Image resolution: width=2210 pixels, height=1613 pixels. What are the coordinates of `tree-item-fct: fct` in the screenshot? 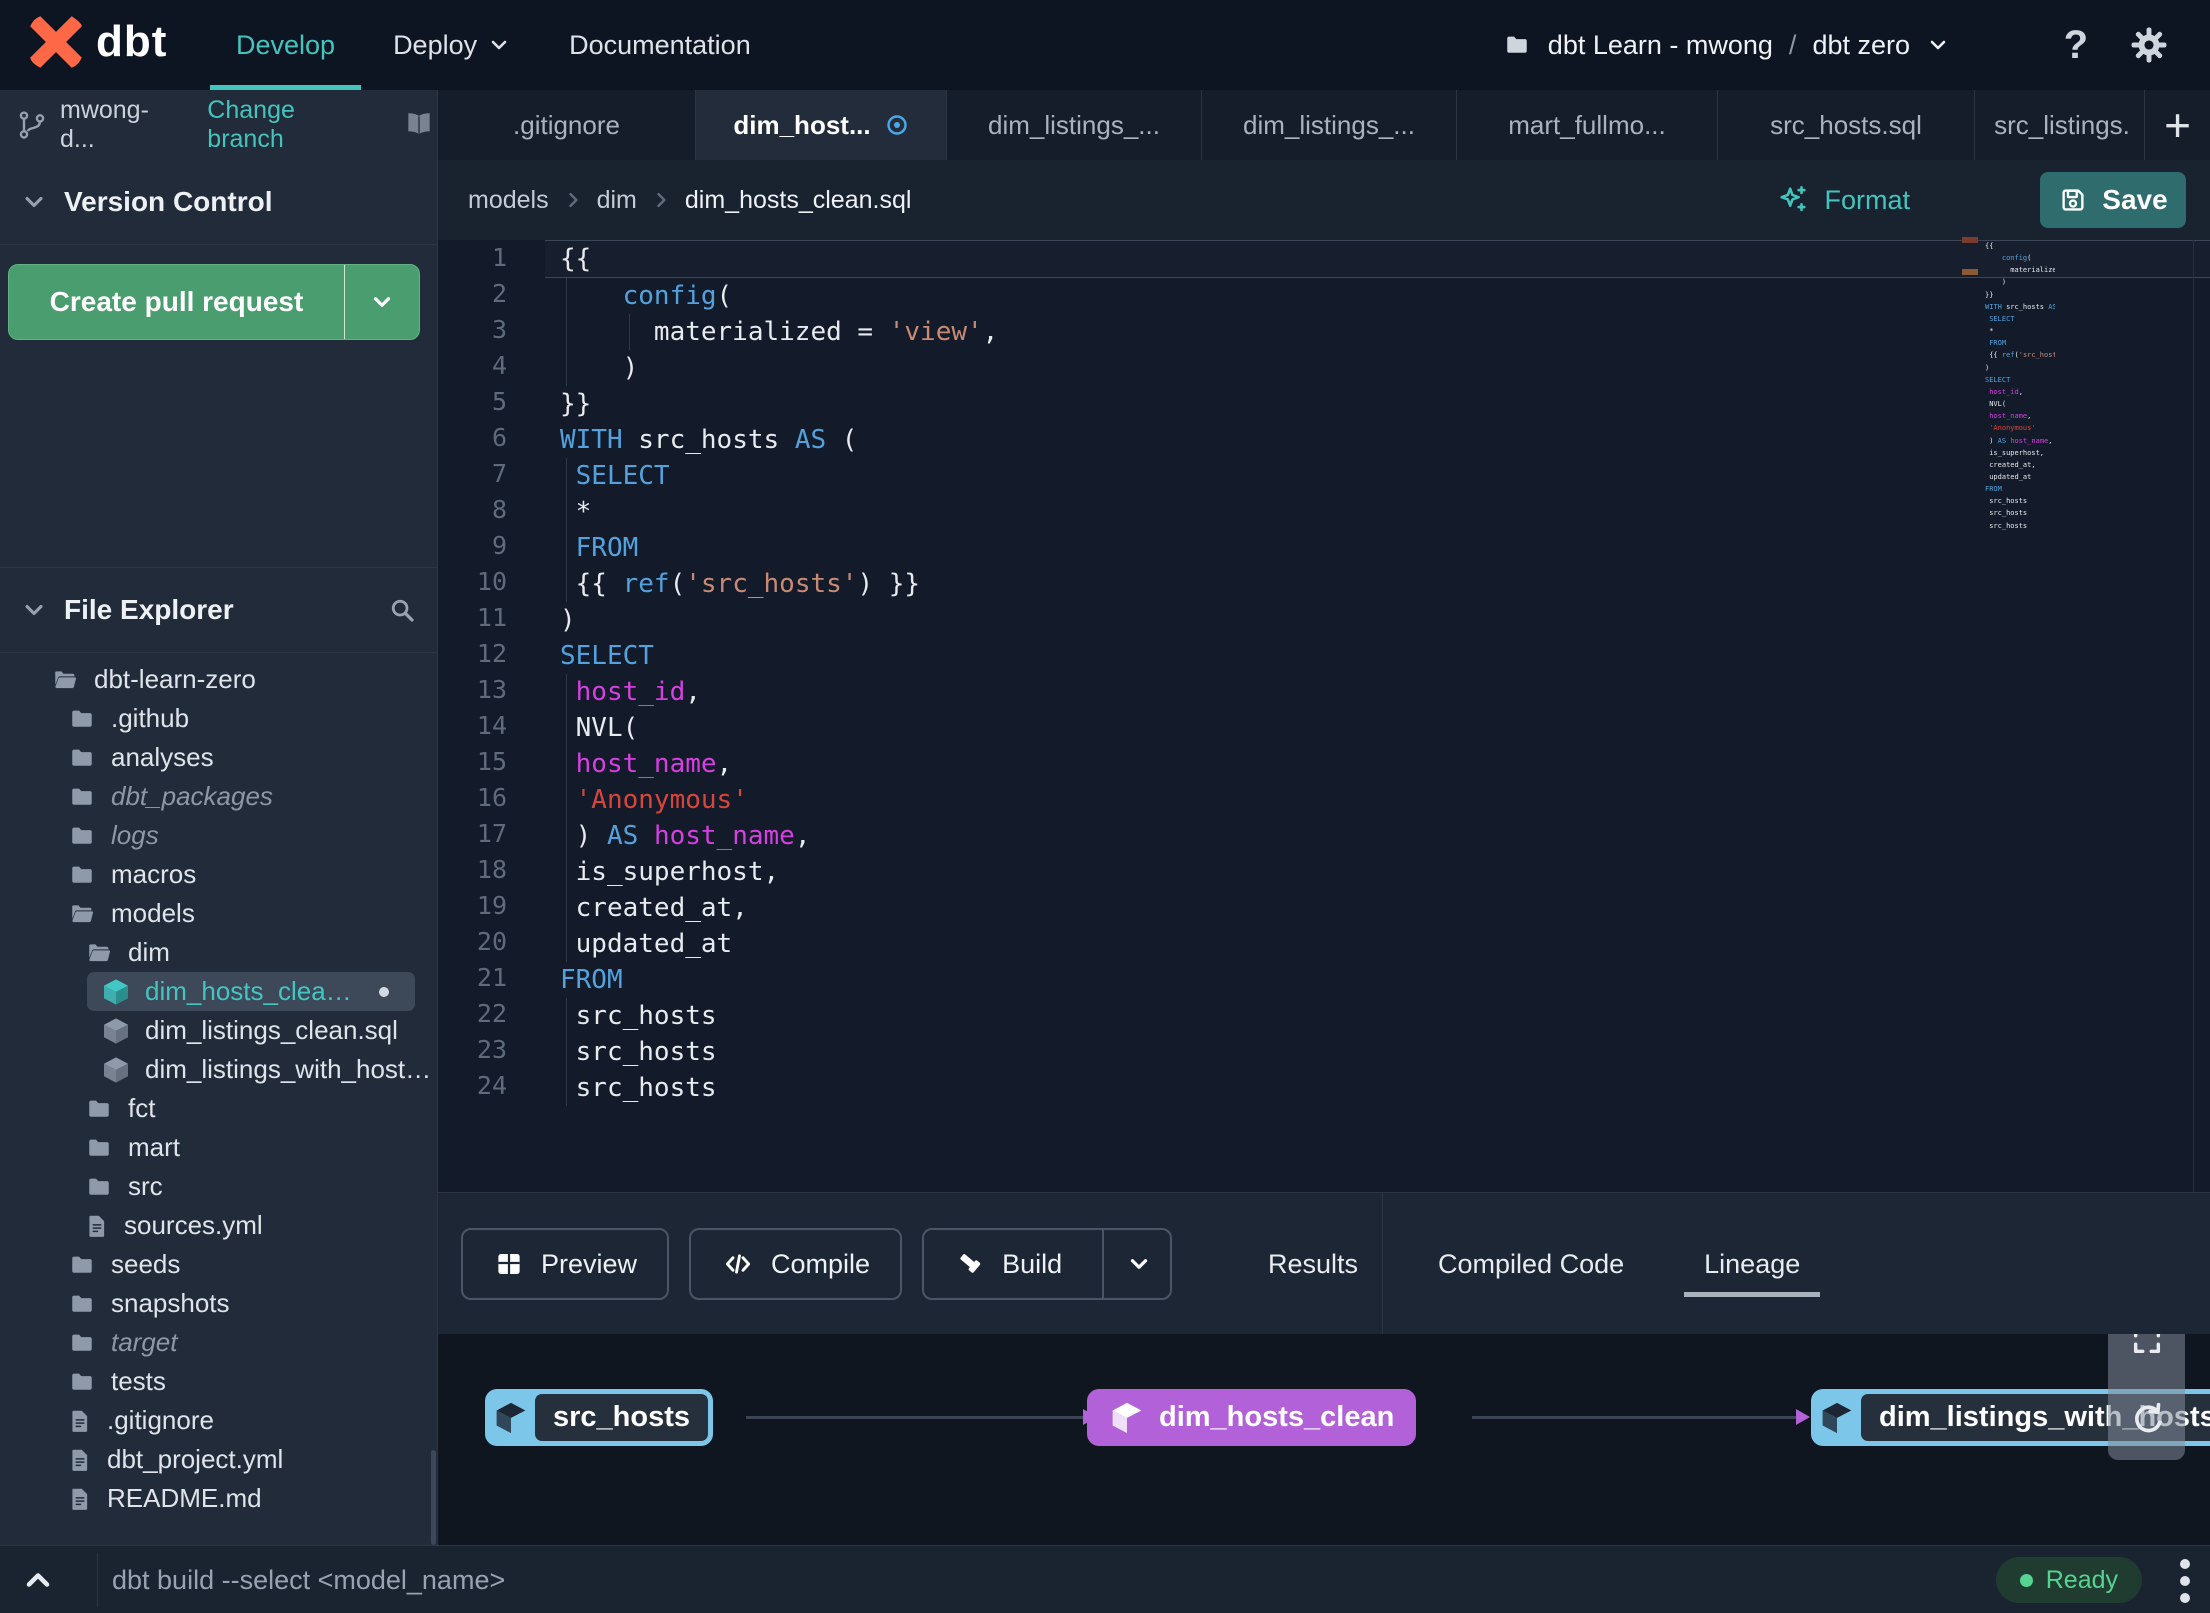 It's located at (218, 1108).